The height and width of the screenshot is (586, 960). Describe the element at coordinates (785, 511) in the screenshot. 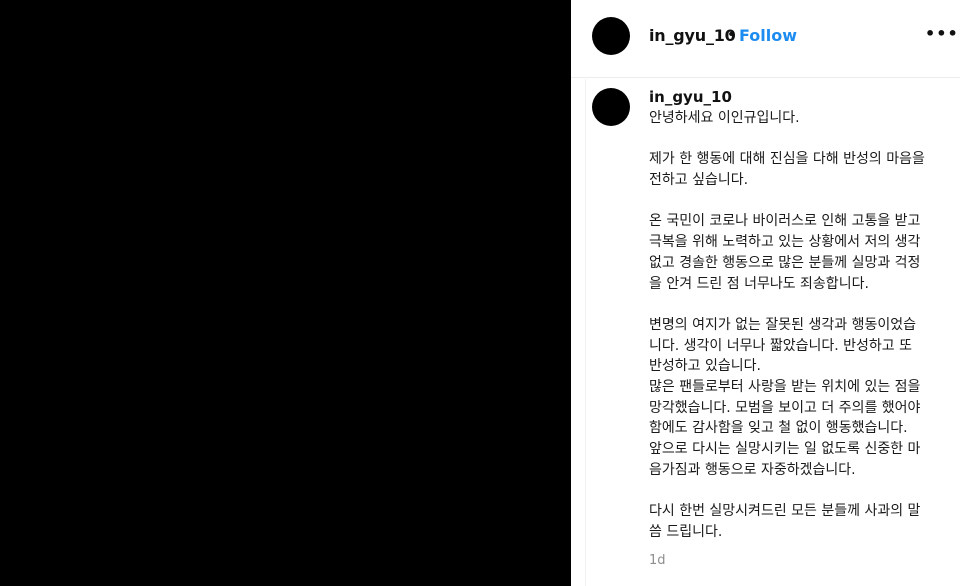

I see `caption-line: 다시 한번 실망시켜드린 모든 분들께 사과의 말` at that location.